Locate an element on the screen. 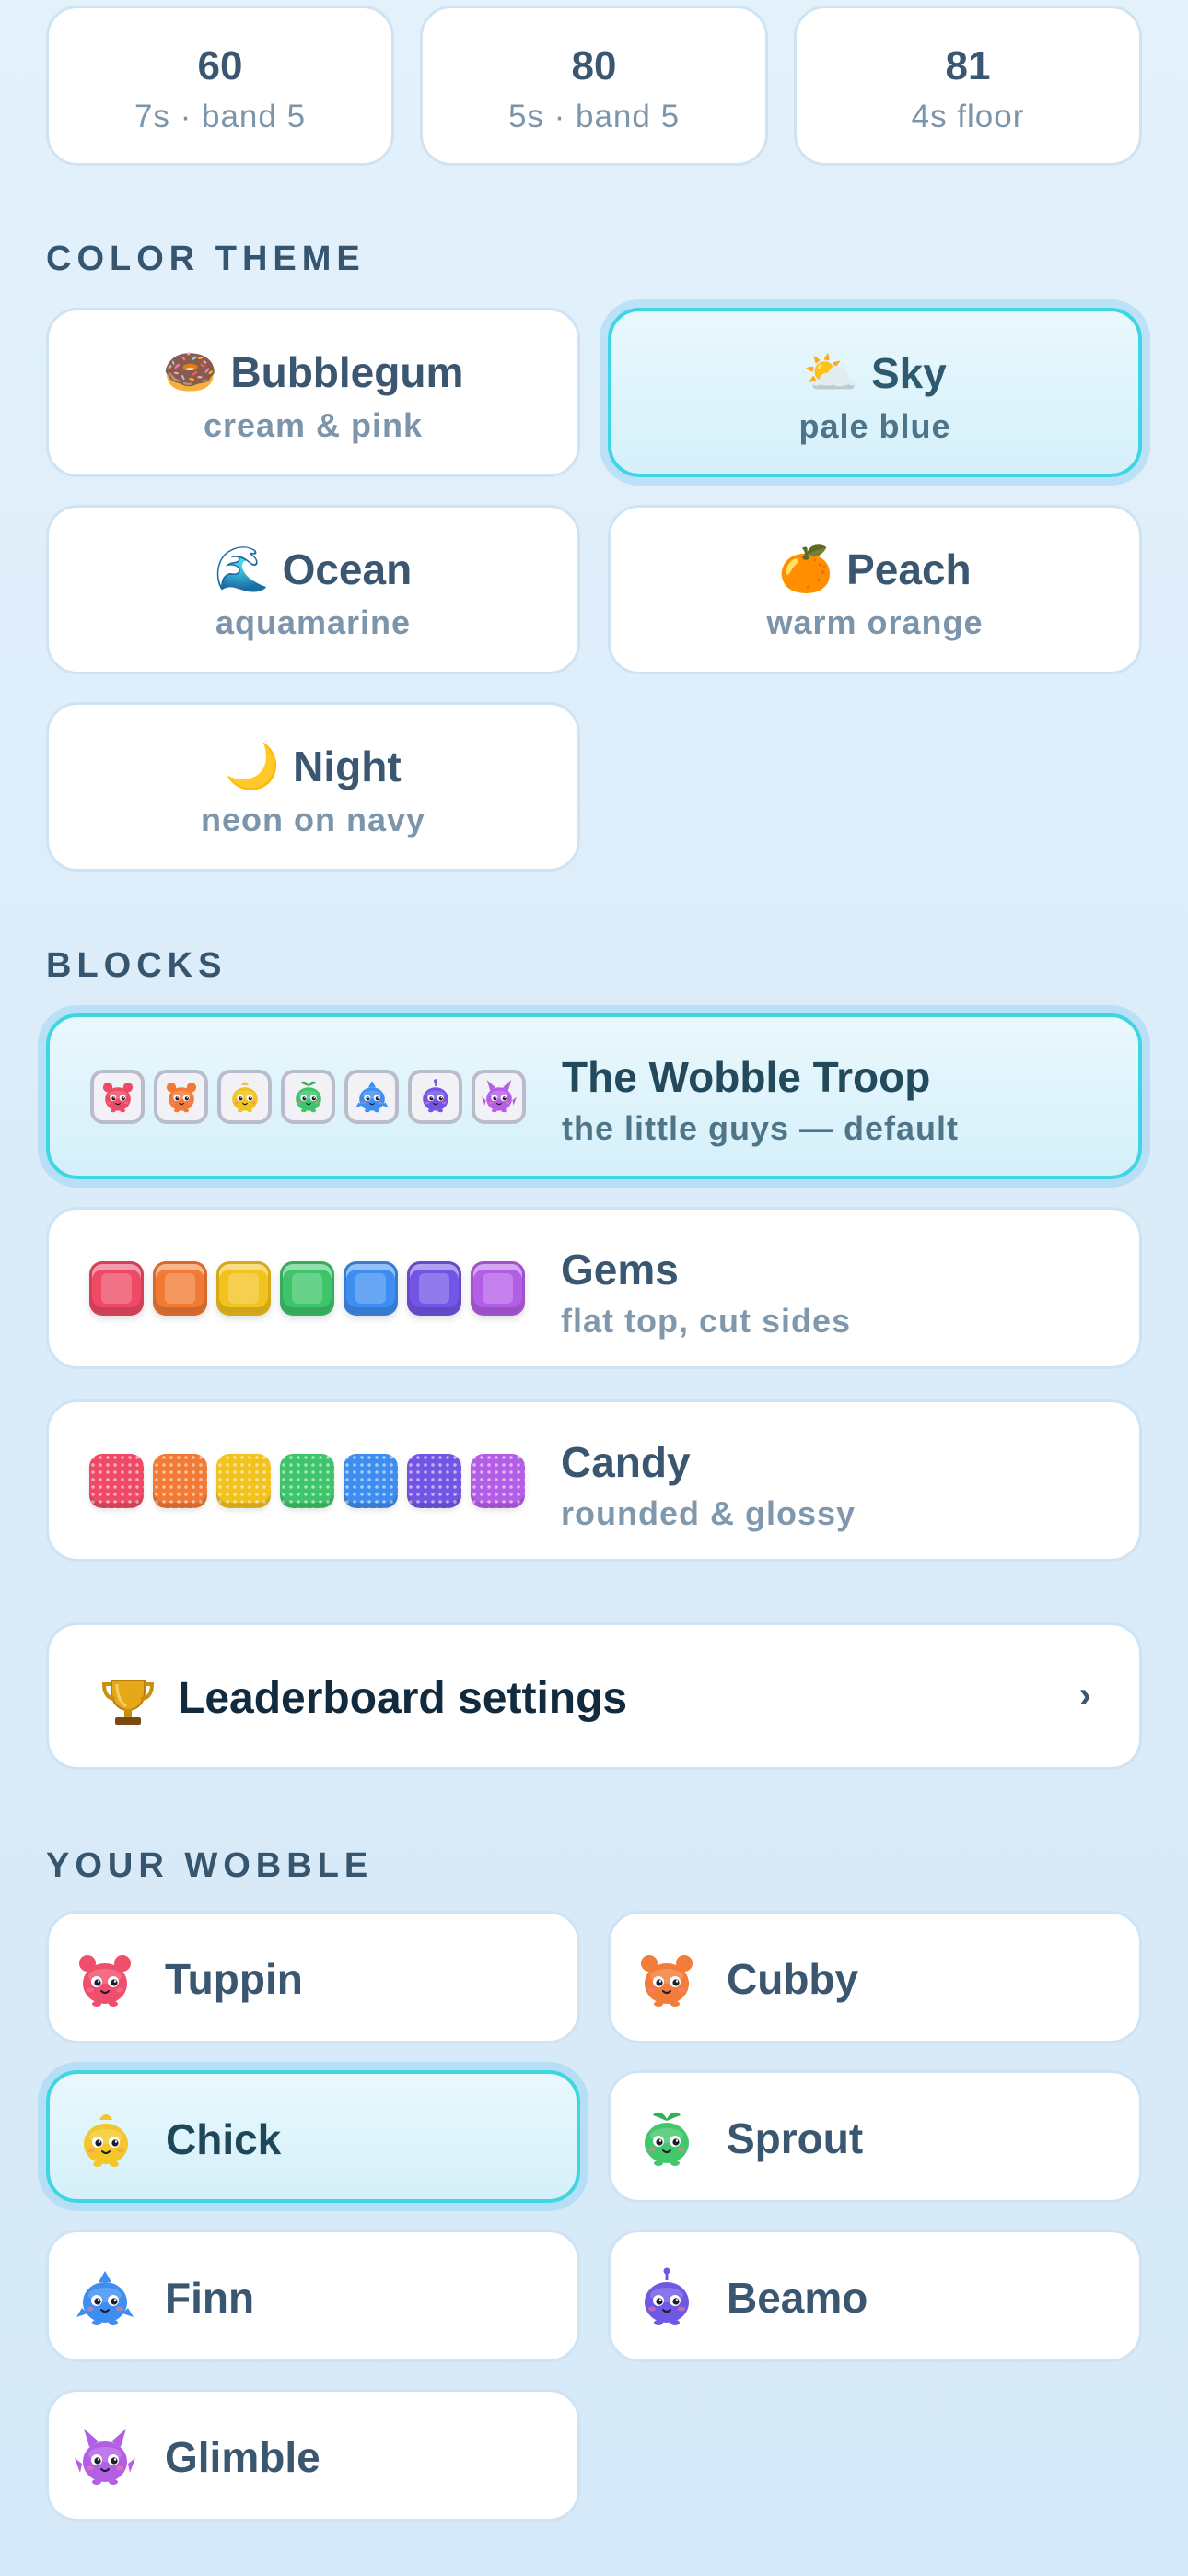 The height and width of the screenshot is (2576, 1188). block-style-name: Candy is located at coordinates (626, 1462).